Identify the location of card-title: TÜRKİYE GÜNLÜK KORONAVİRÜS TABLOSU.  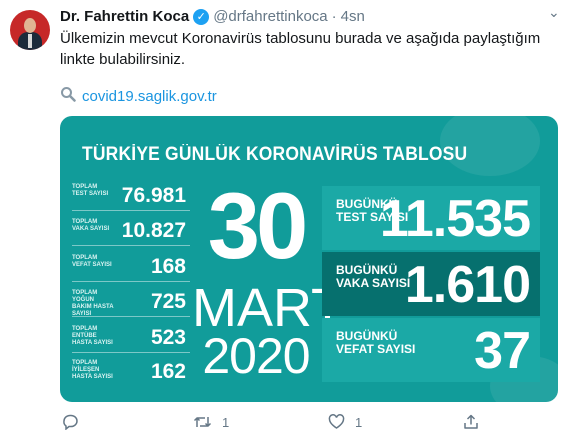
(275, 154).